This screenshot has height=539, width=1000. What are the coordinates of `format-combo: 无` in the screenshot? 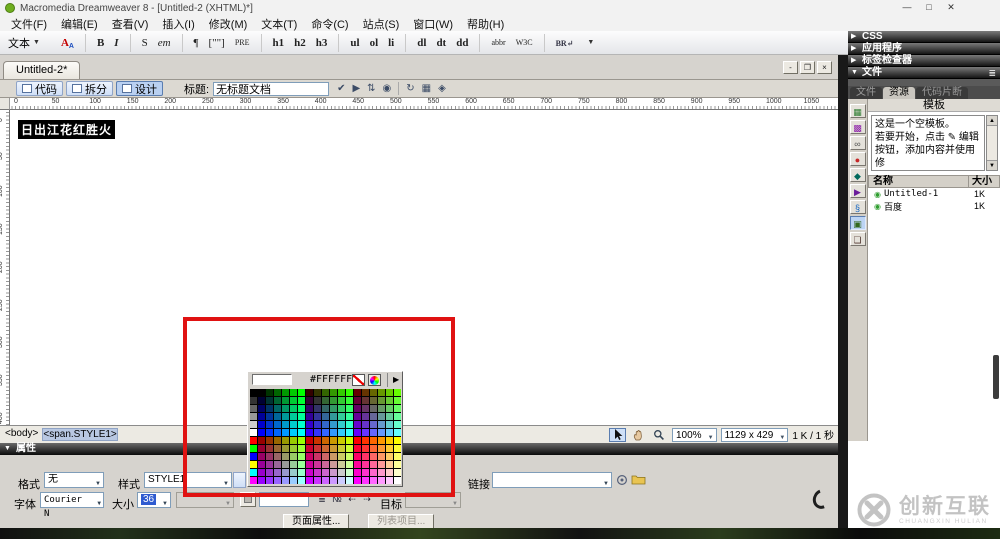 It's located at (74, 481).